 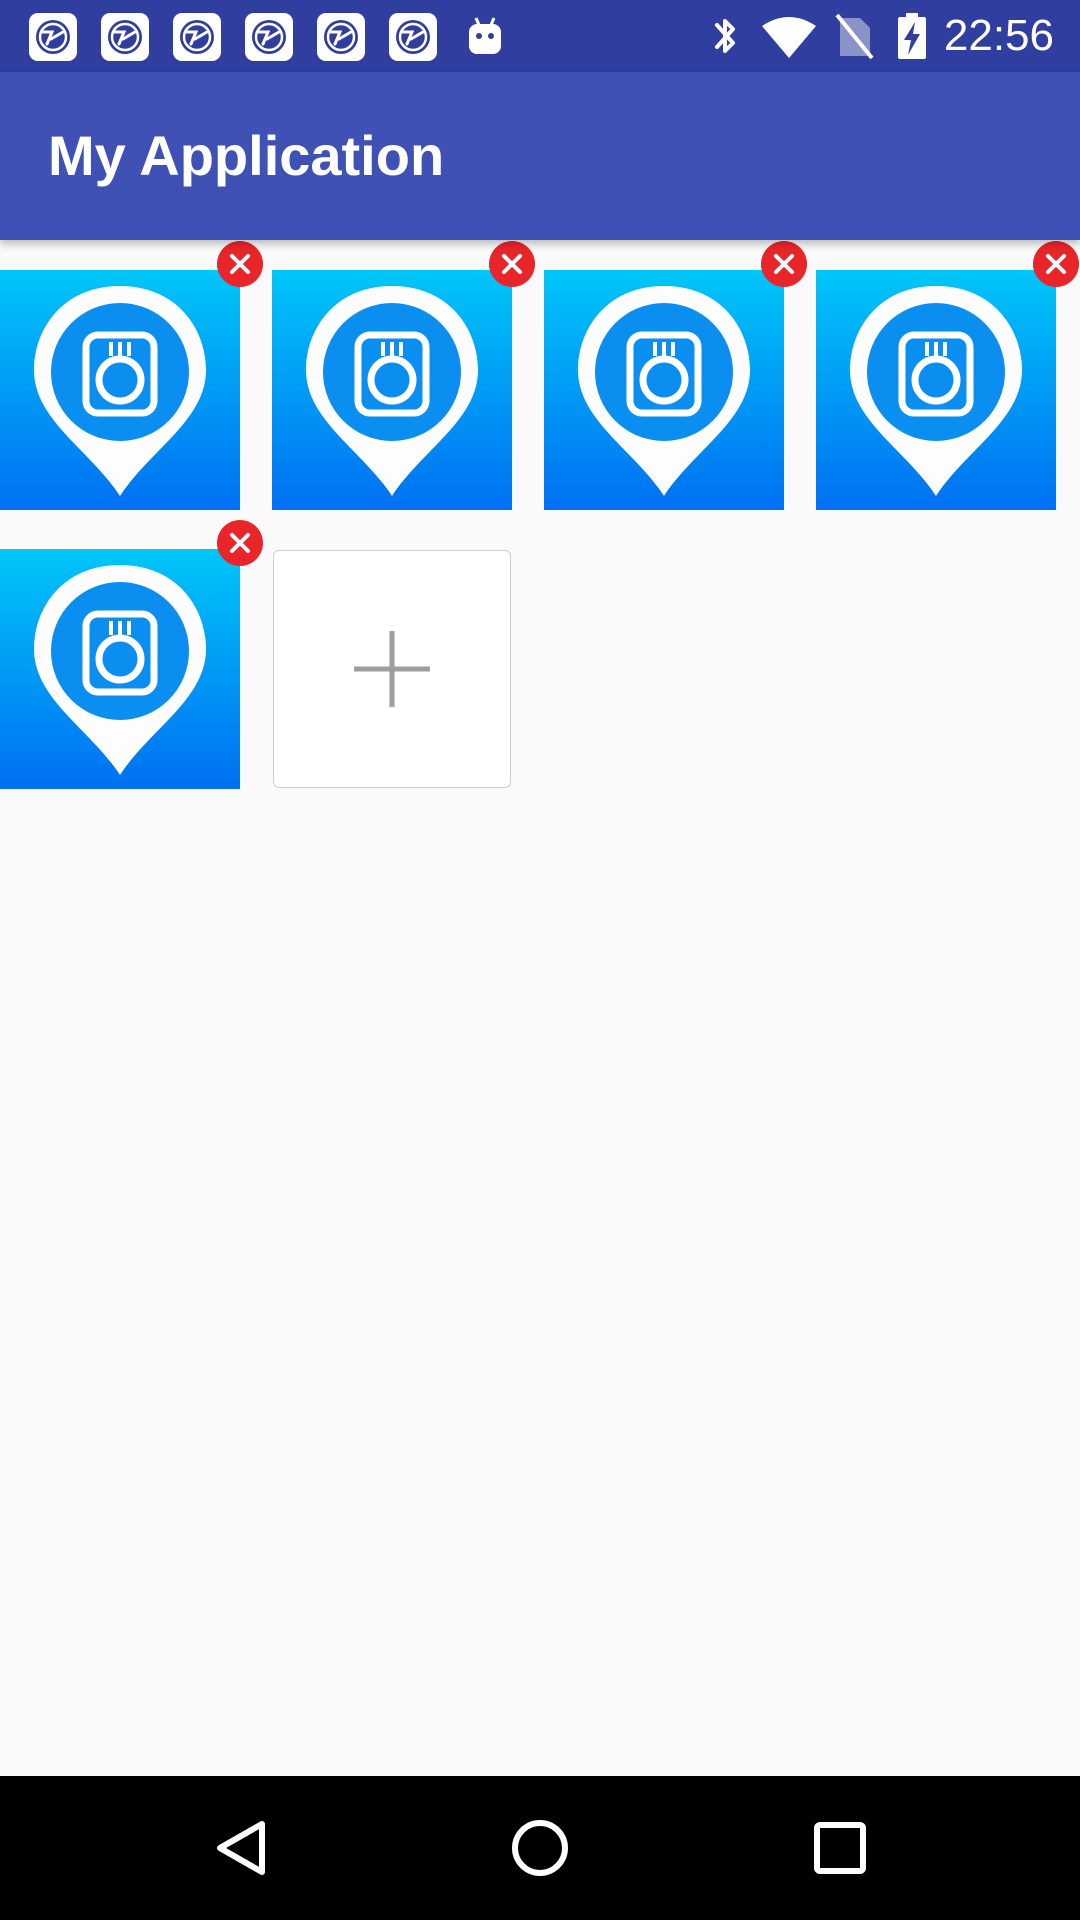 I want to click on wifi-icon, so click(x=789, y=37).